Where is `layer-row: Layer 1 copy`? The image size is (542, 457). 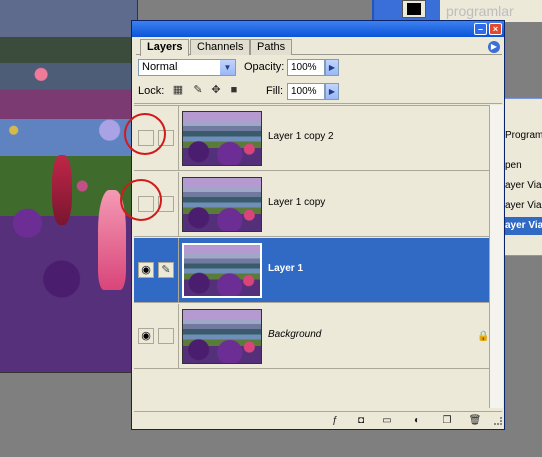 layer-row: Layer 1 copy is located at coordinates (311, 204).